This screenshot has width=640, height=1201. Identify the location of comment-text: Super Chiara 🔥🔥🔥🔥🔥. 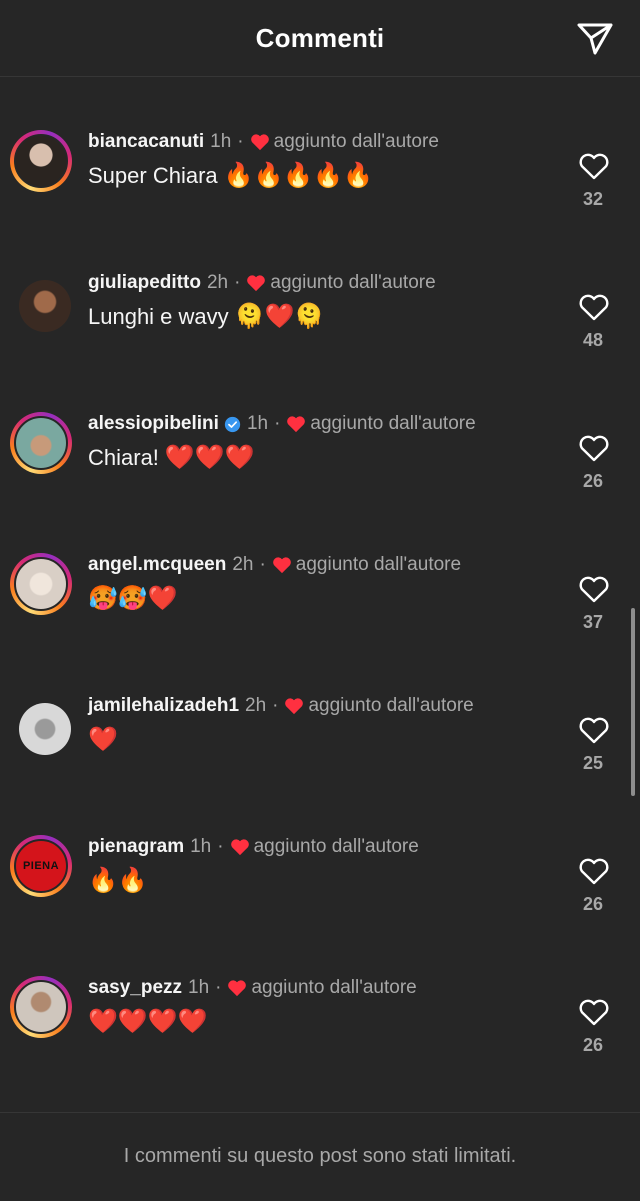
(230, 175).